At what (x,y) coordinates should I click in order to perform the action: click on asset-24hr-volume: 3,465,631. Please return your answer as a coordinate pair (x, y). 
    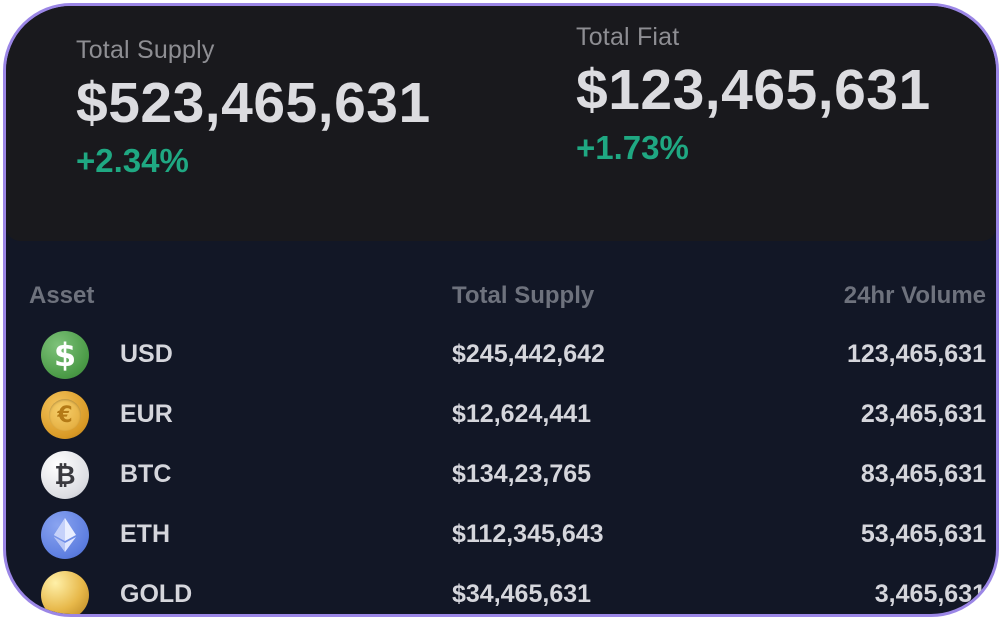
    Looking at the image, I should click on (930, 594).